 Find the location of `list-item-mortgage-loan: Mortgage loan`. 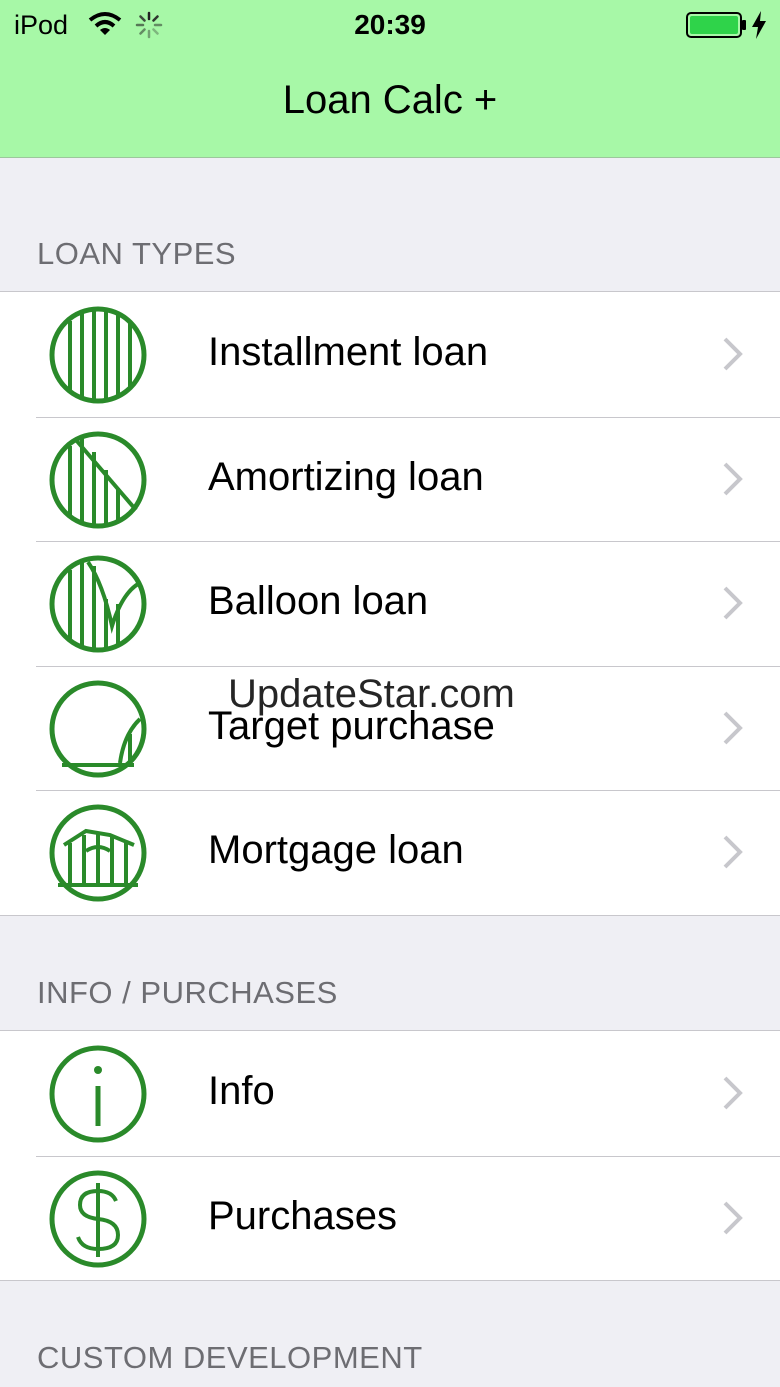

list-item-mortgage-loan: Mortgage loan is located at coordinates (390, 852).